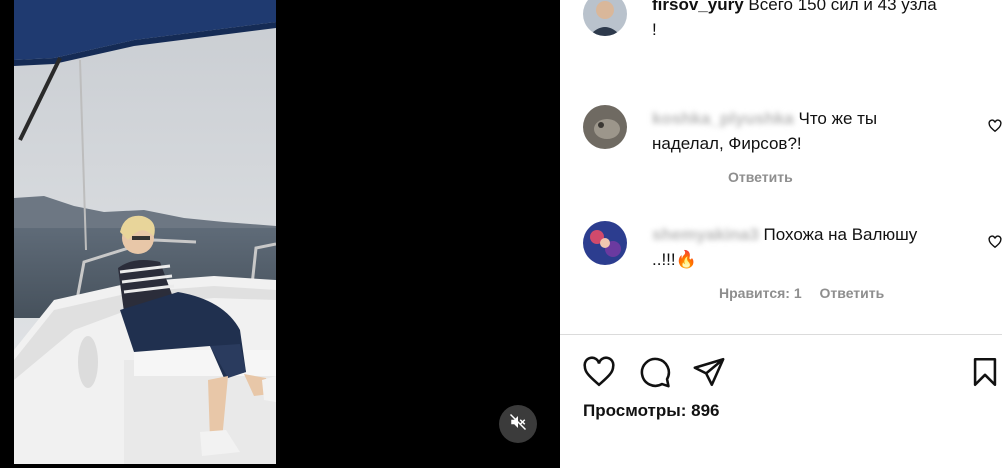  I want to click on caption-username: firsov_yury, so click(698, 7).